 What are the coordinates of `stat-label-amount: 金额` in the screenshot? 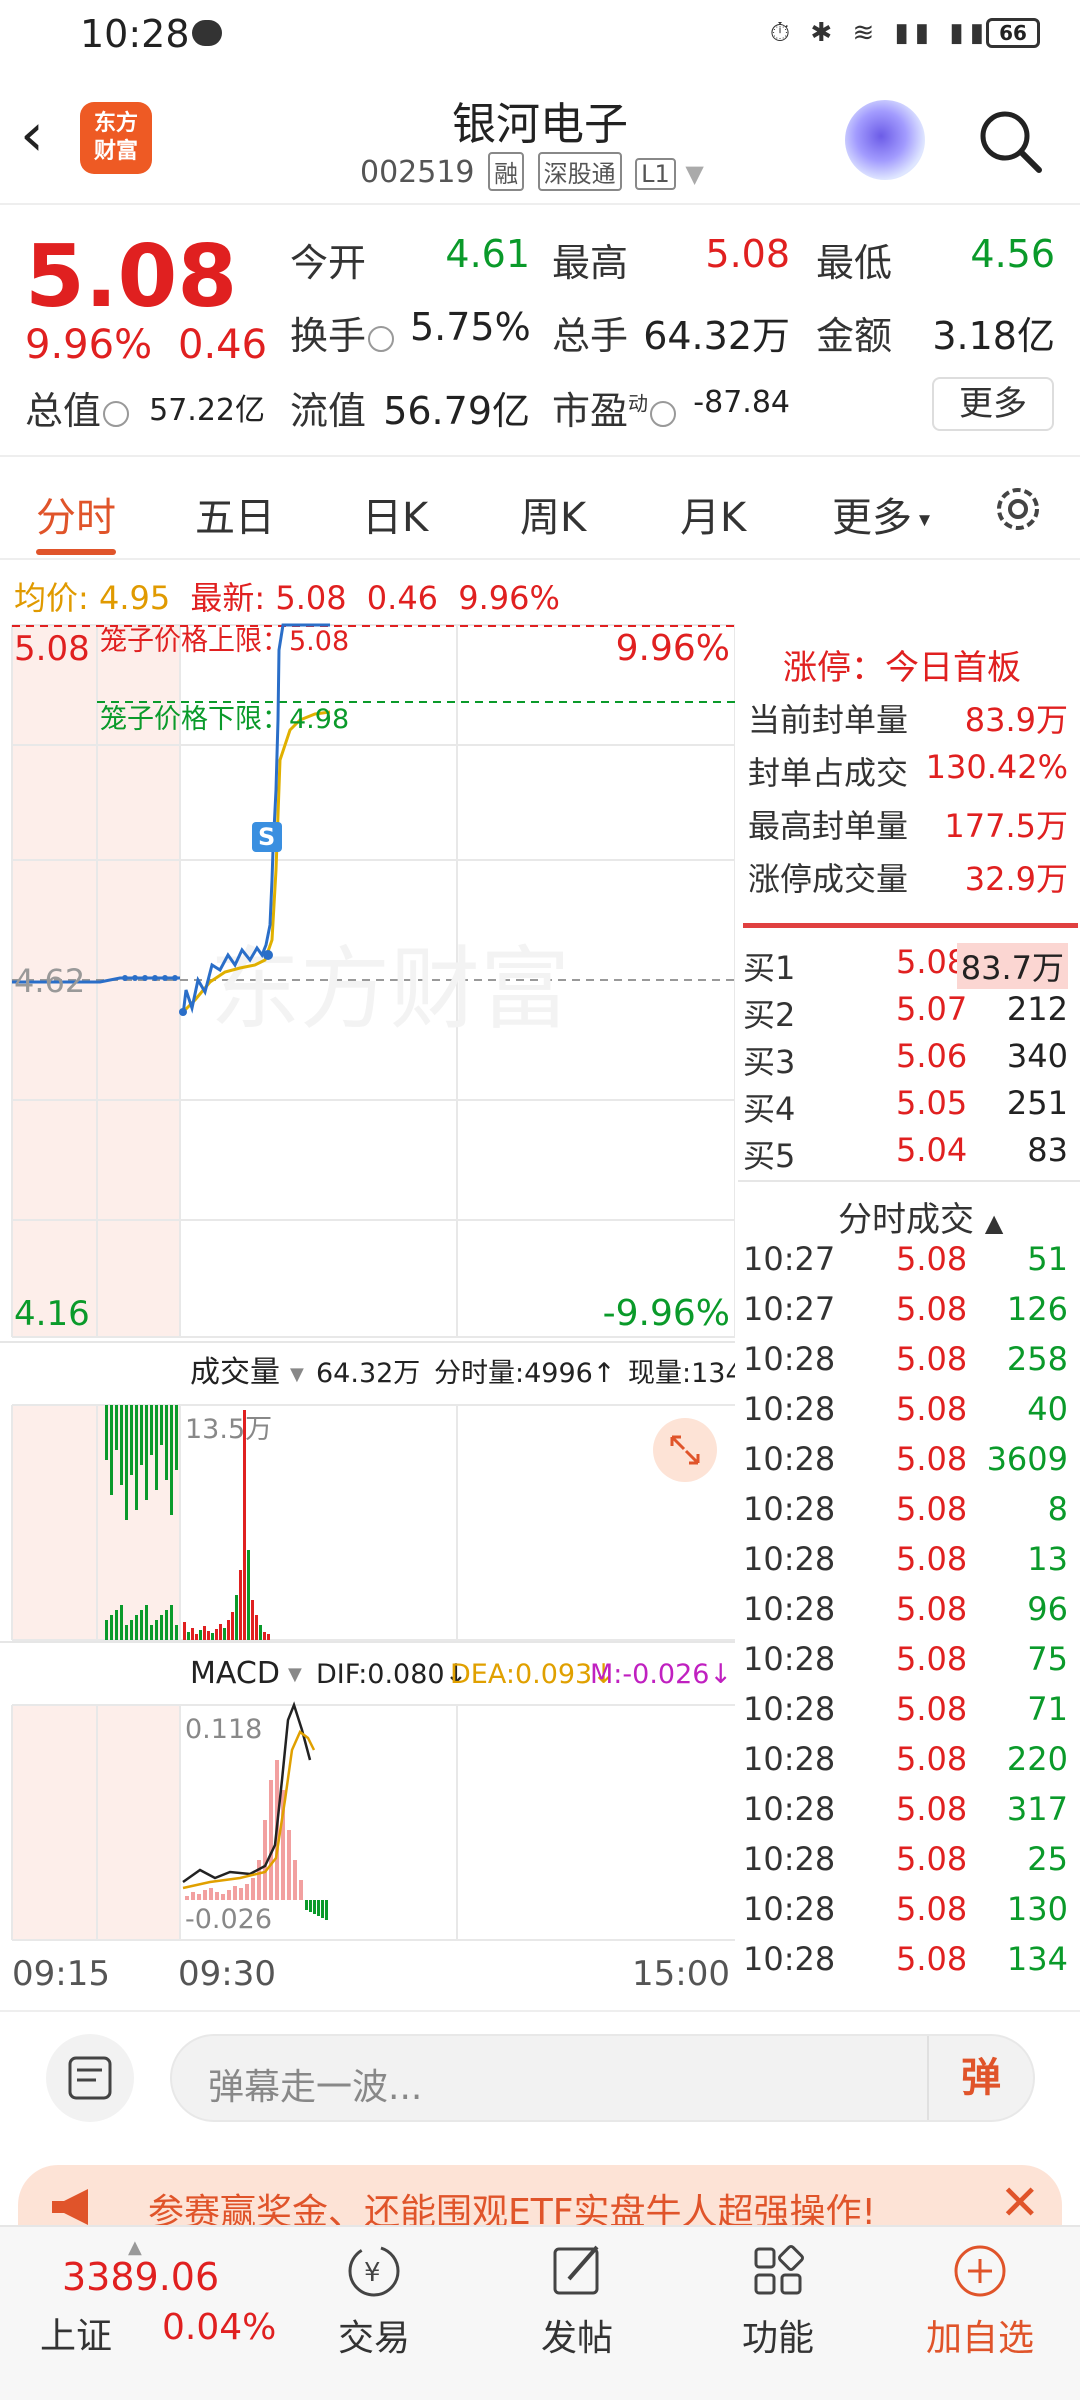 It's located at (854, 336).